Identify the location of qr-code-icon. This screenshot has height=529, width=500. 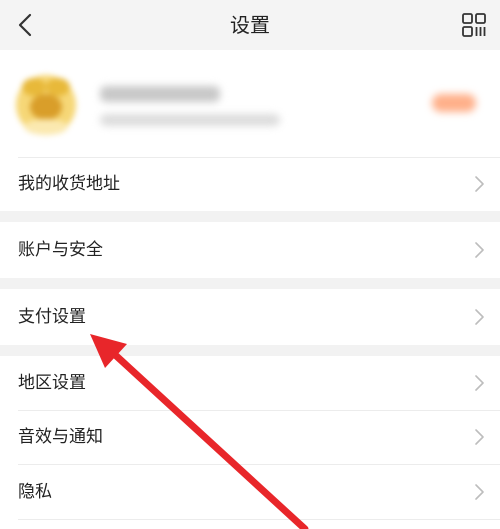
(474, 25).